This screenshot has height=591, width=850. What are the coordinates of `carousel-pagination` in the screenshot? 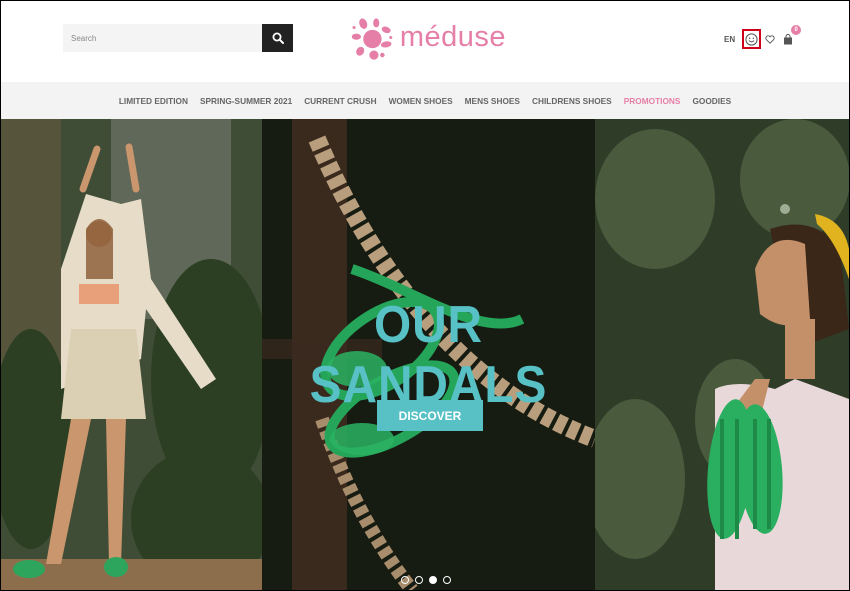 It's located at (426, 580).